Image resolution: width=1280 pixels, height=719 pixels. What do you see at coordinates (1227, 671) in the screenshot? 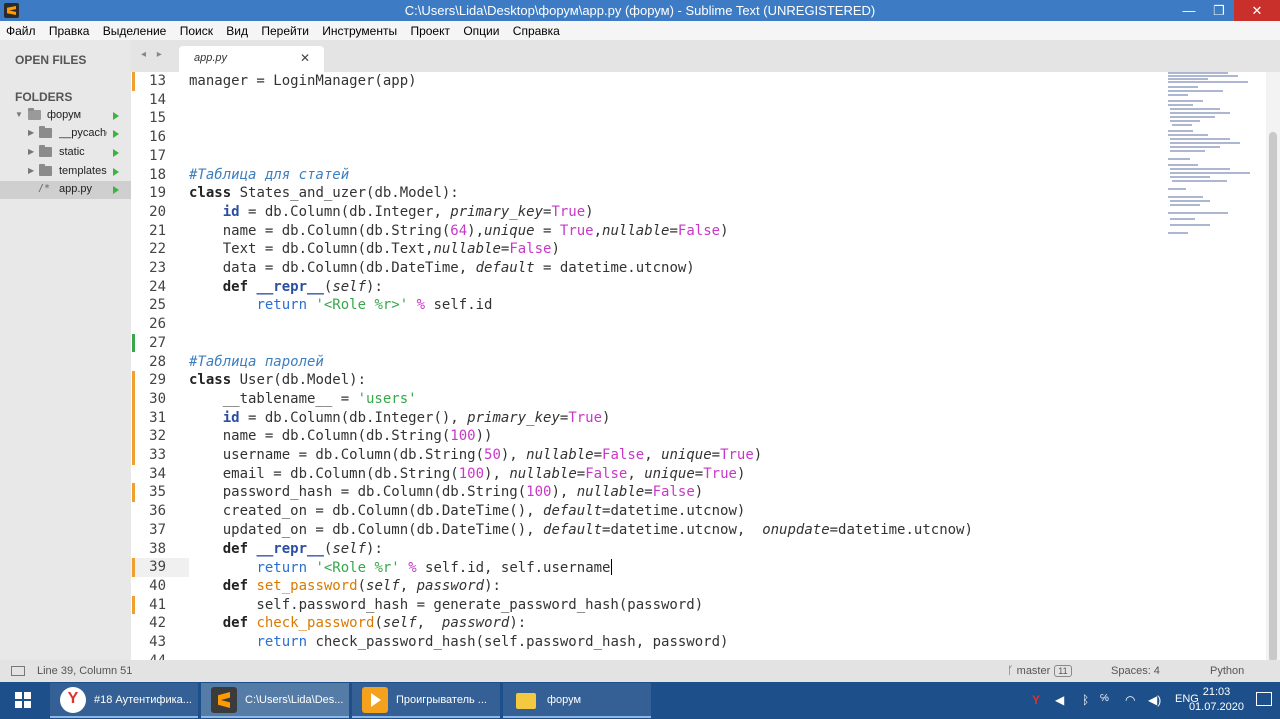
I see `syntax-selector: Python` at bounding box center [1227, 671].